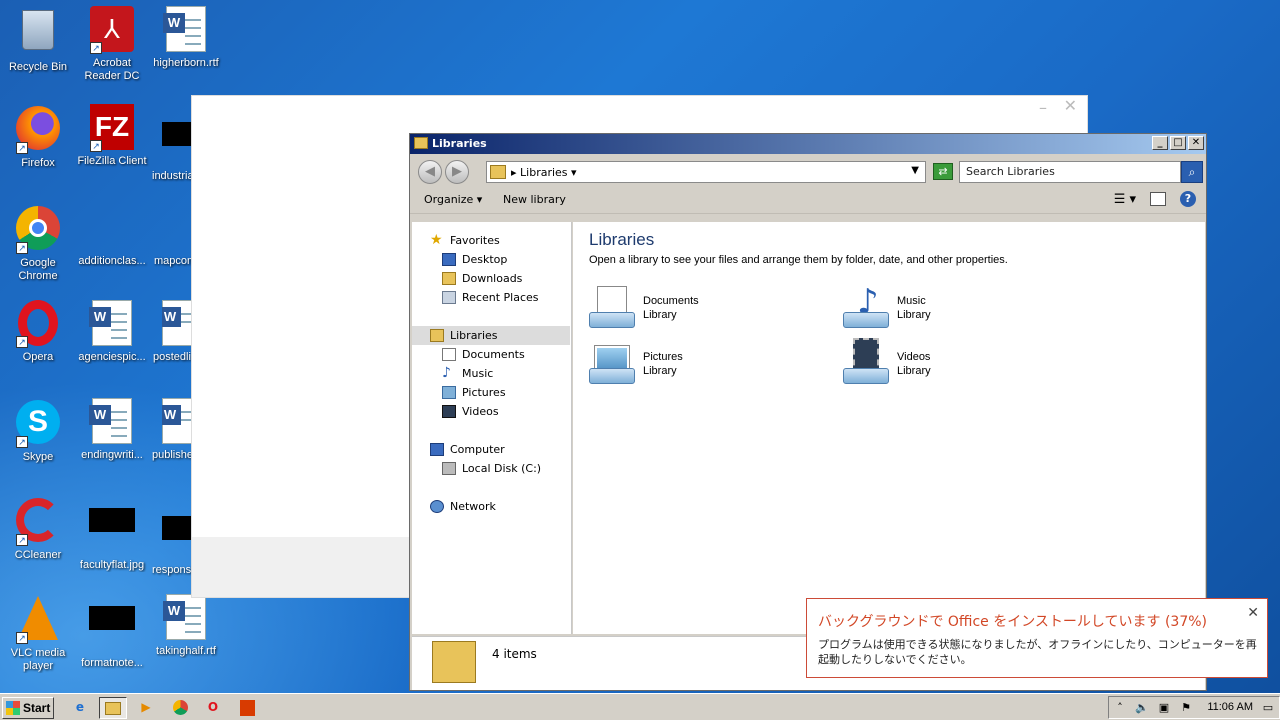 The height and width of the screenshot is (720, 1280). What do you see at coordinates (1230, 707) in the screenshot?
I see `clock: 11:06 AM` at bounding box center [1230, 707].